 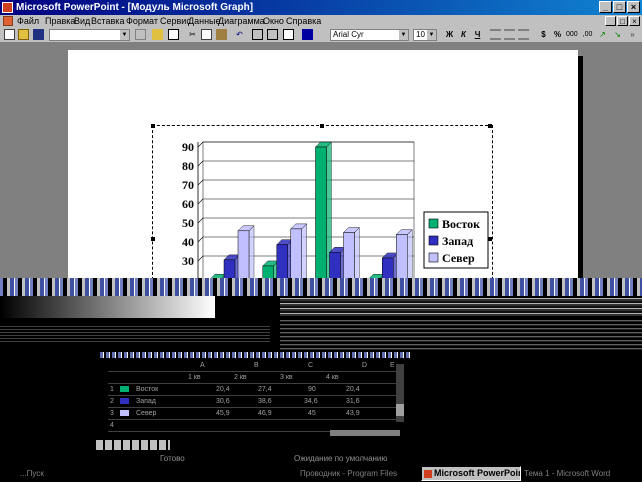 What do you see at coordinates (619, 7) in the screenshot?
I see `maximize-button: □` at bounding box center [619, 7].